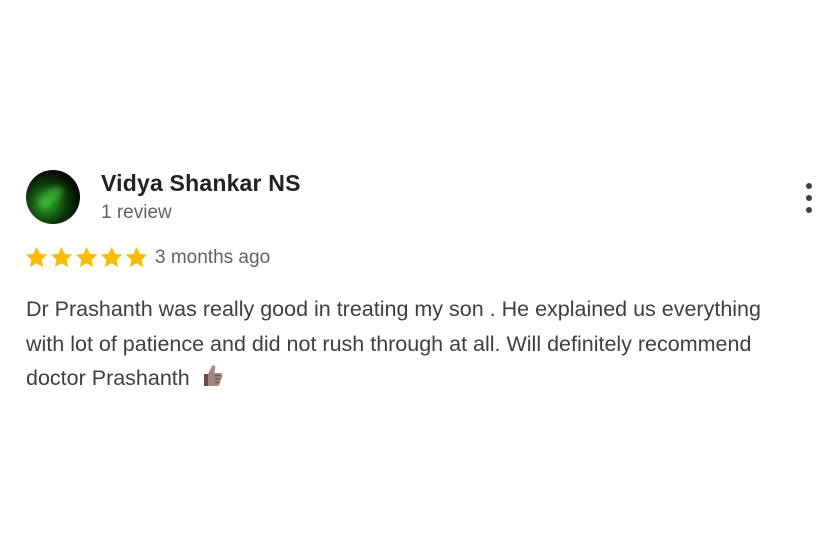 Image resolution: width=840 pixels, height=560 pixels. Describe the element at coordinates (201, 183) in the screenshot. I see `reviewer-name: Vidya Shankar NS` at that location.